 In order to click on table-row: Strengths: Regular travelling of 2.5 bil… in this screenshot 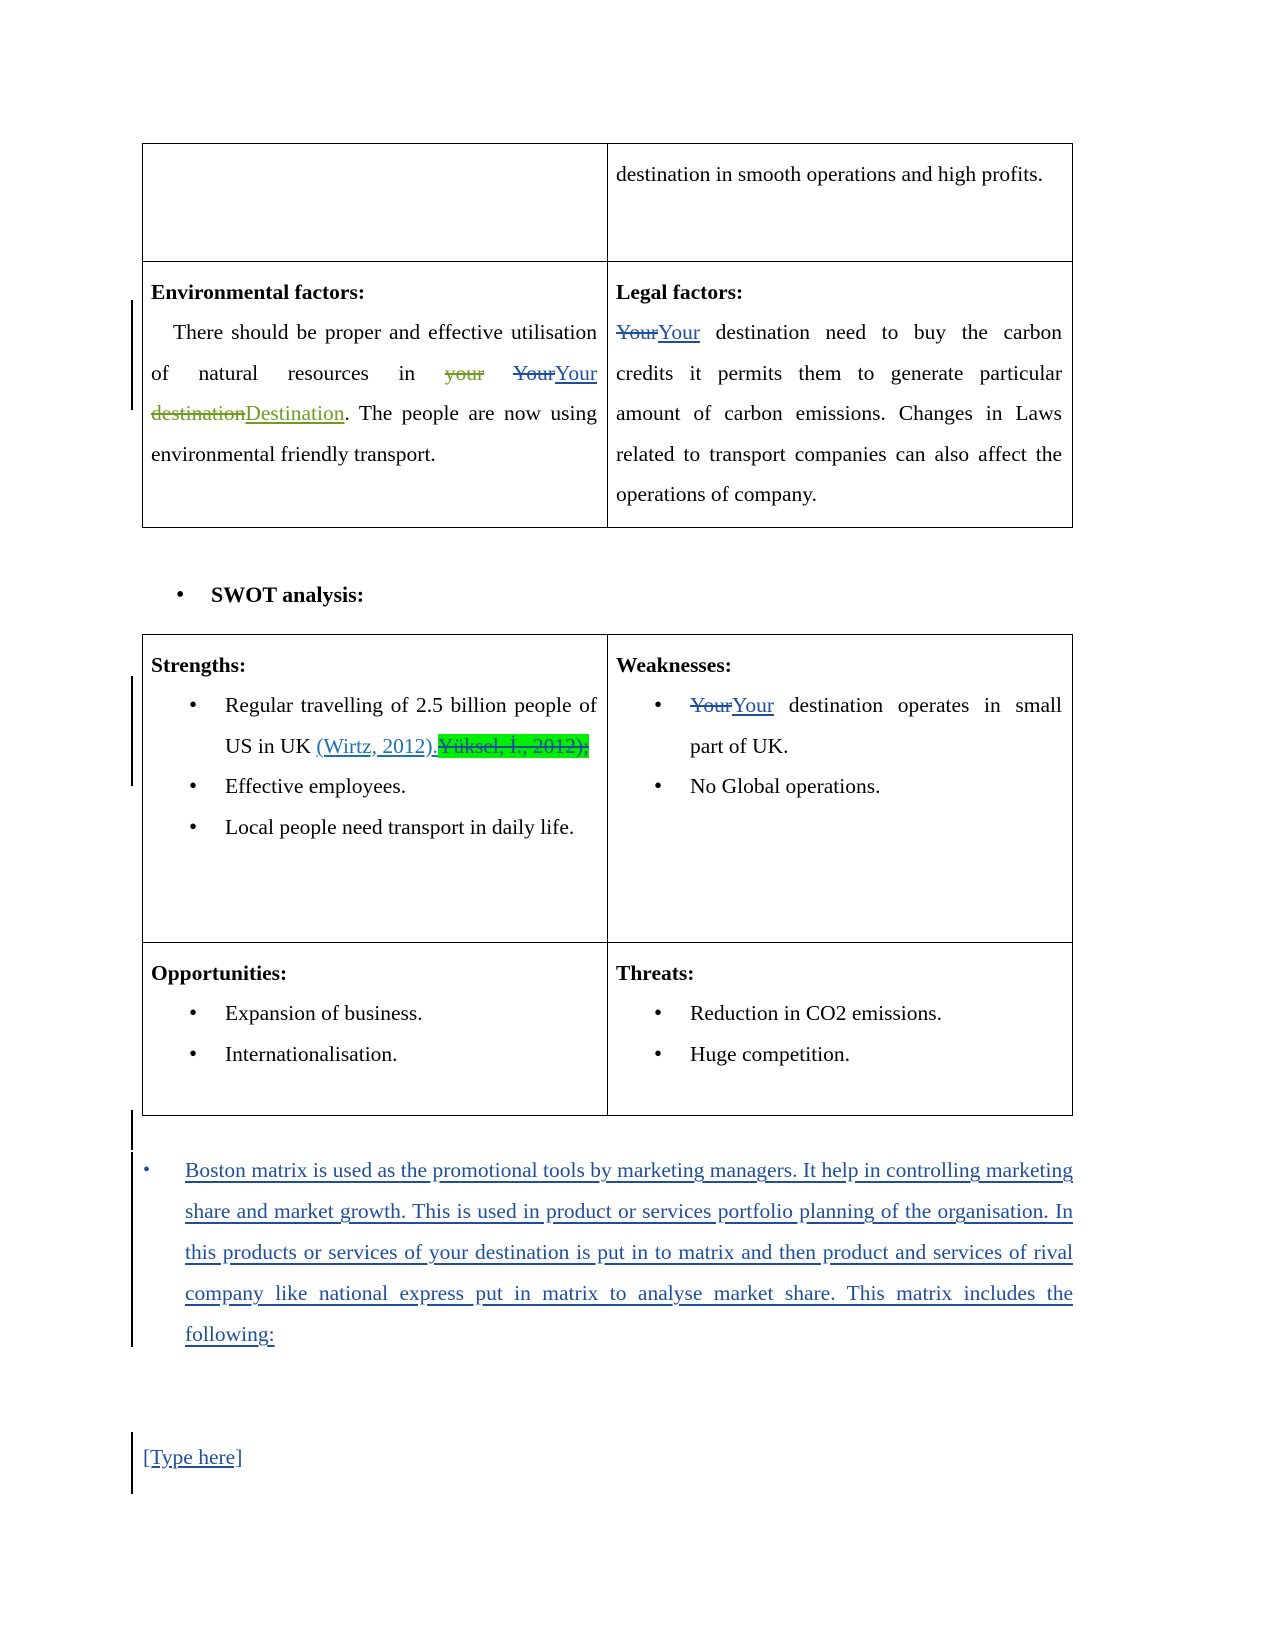, I will do `click(607, 788)`.